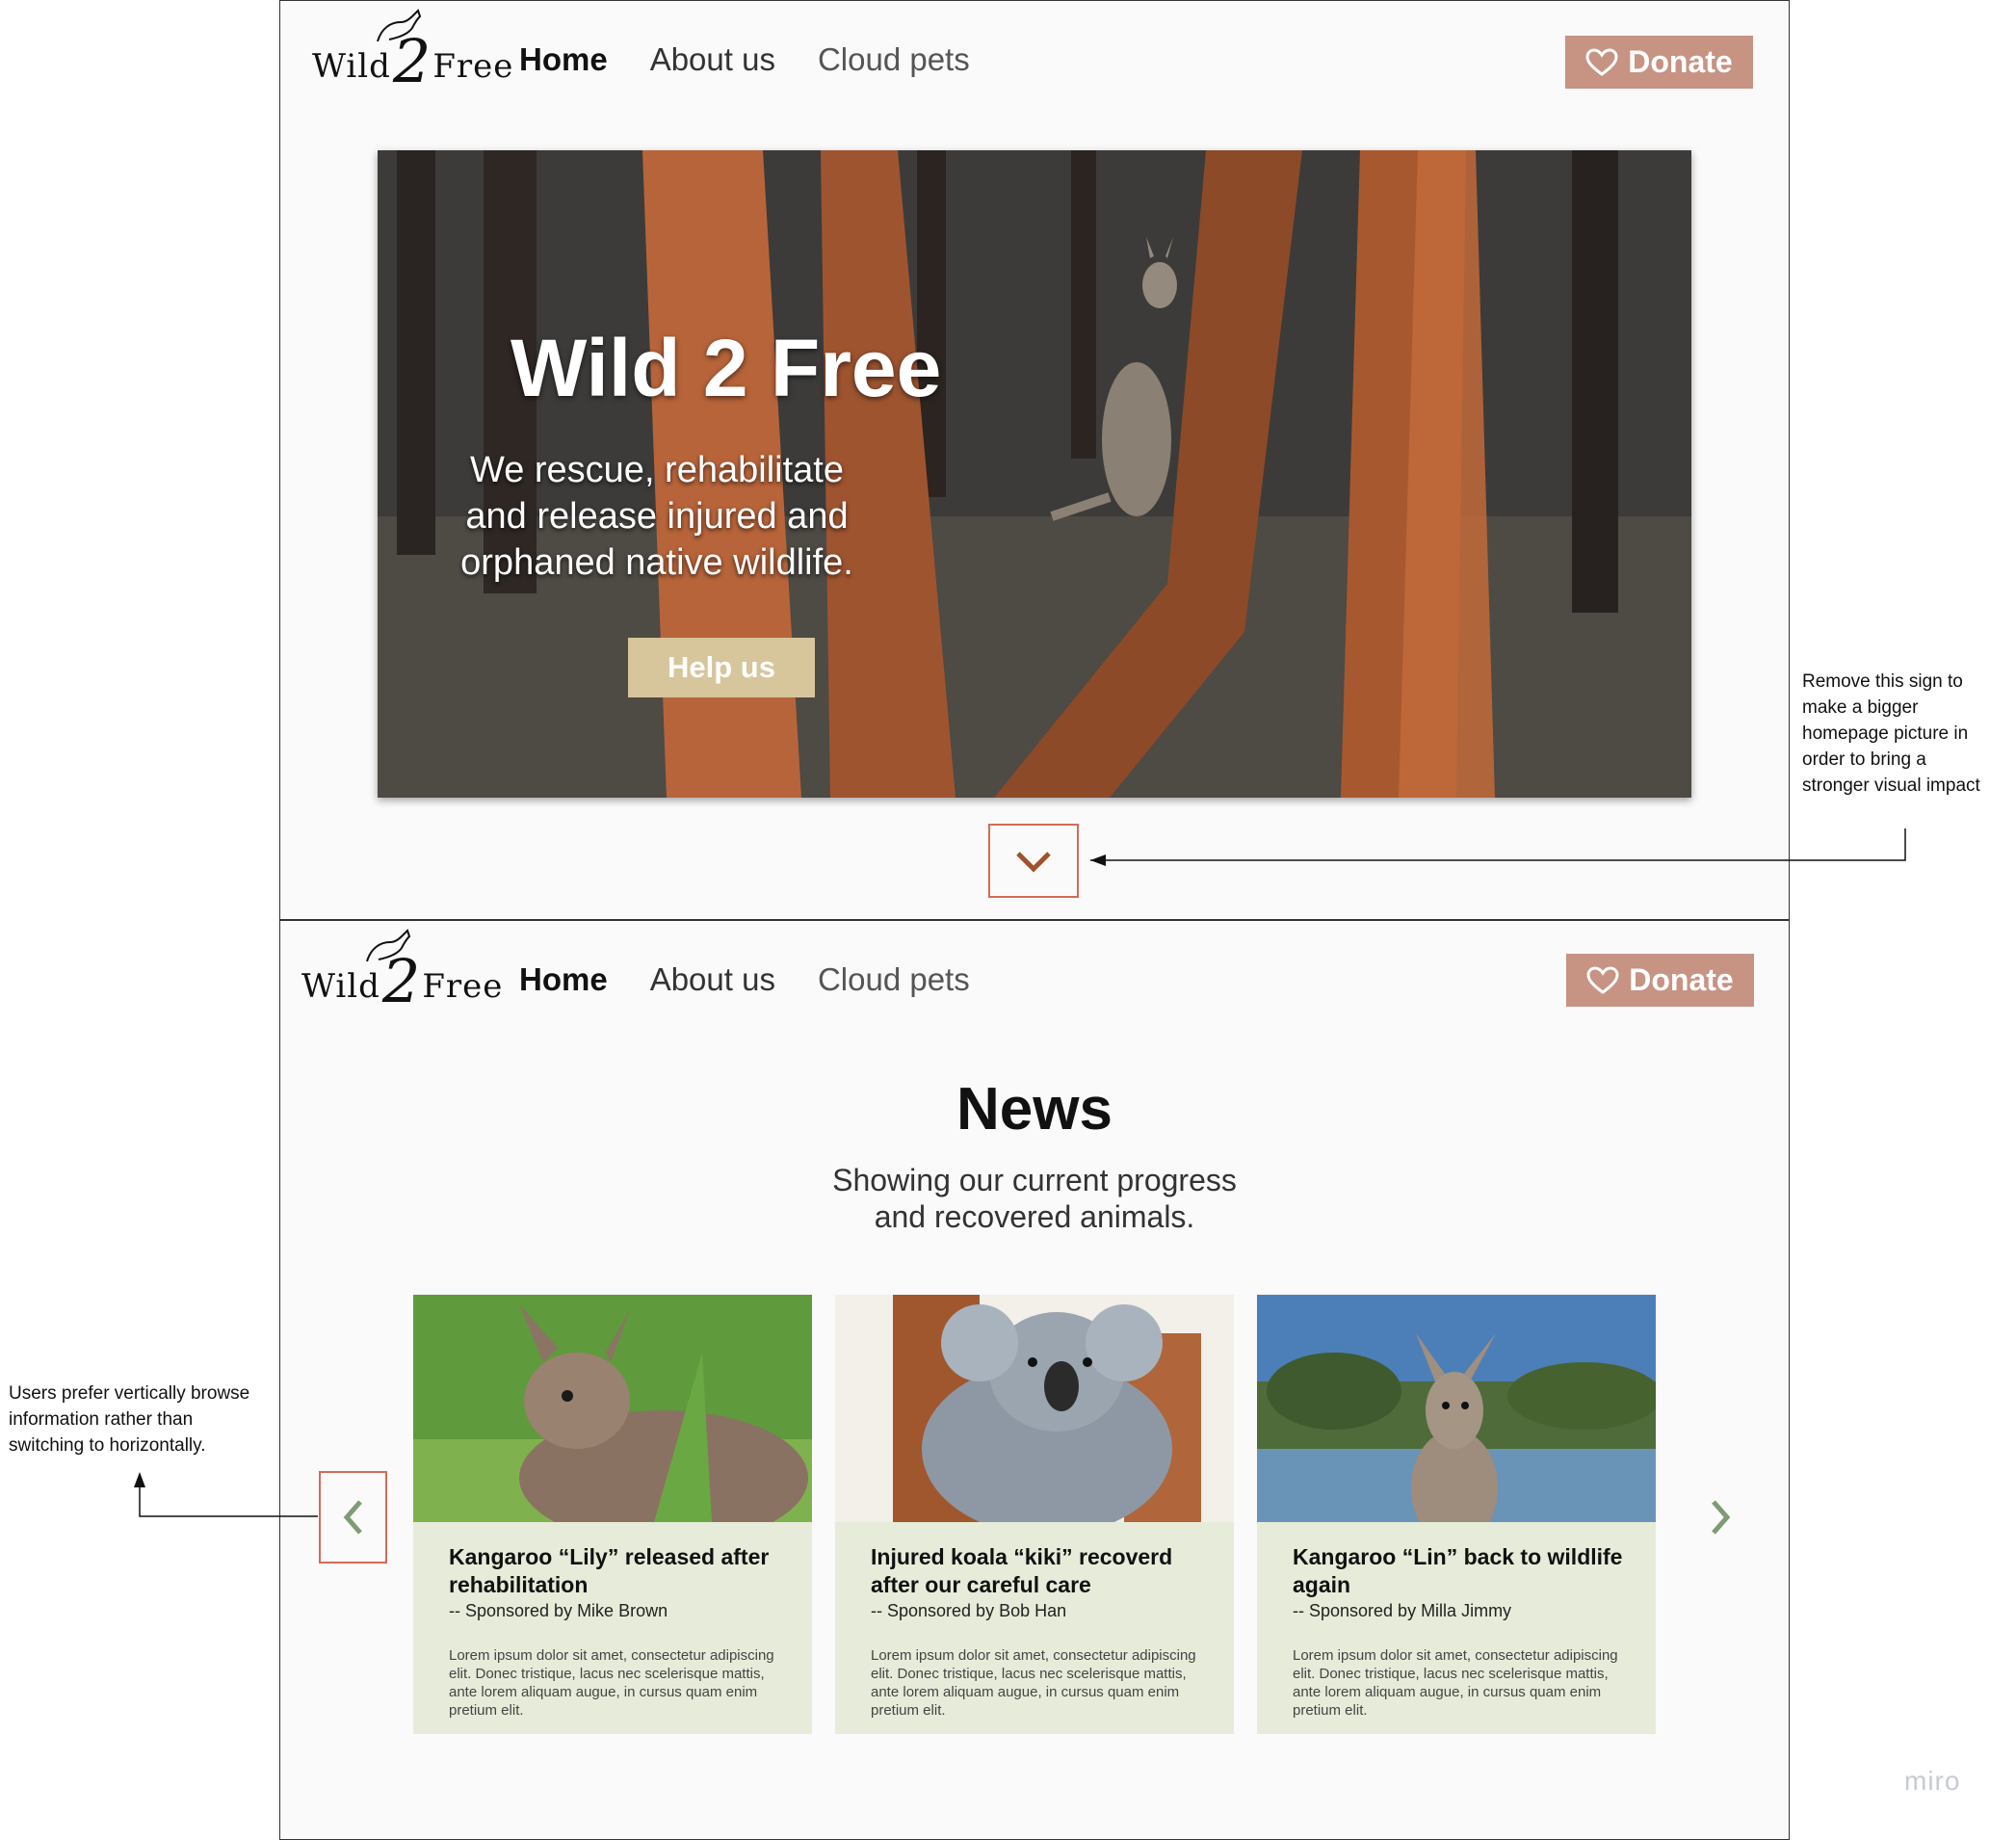 This screenshot has height=1840, width=2016. Describe the element at coordinates (101, 1420) in the screenshot. I see `annotation-left-line: information rather than` at that location.